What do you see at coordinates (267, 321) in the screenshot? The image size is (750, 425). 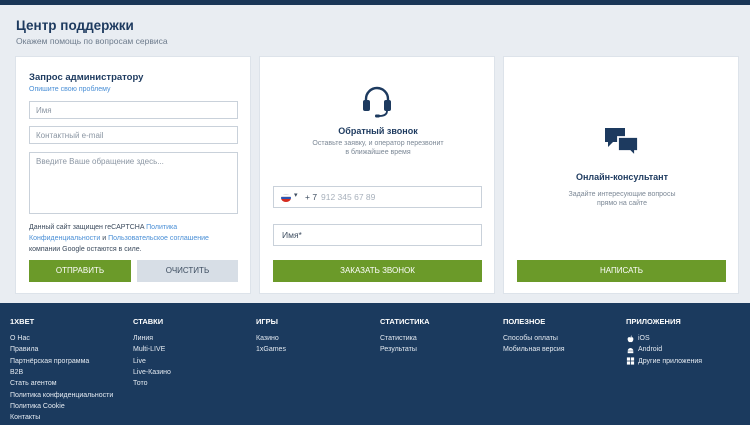 I see `footer-heading: Игры` at bounding box center [267, 321].